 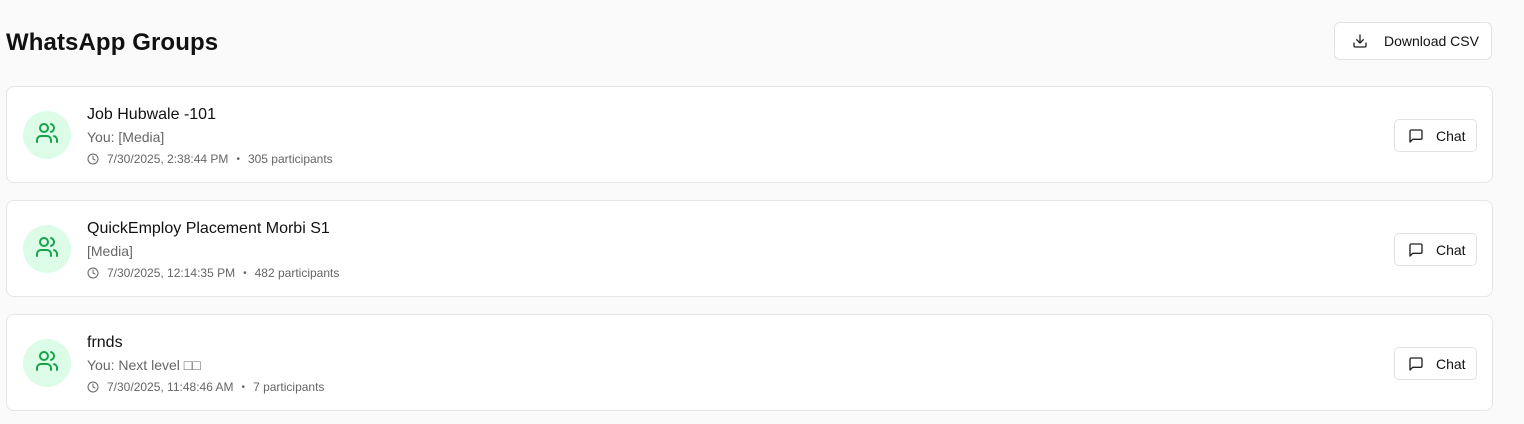 I want to click on group-meta: 7/30/2025, 2:38:44 PM • 305 participants, so click(x=210, y=159).